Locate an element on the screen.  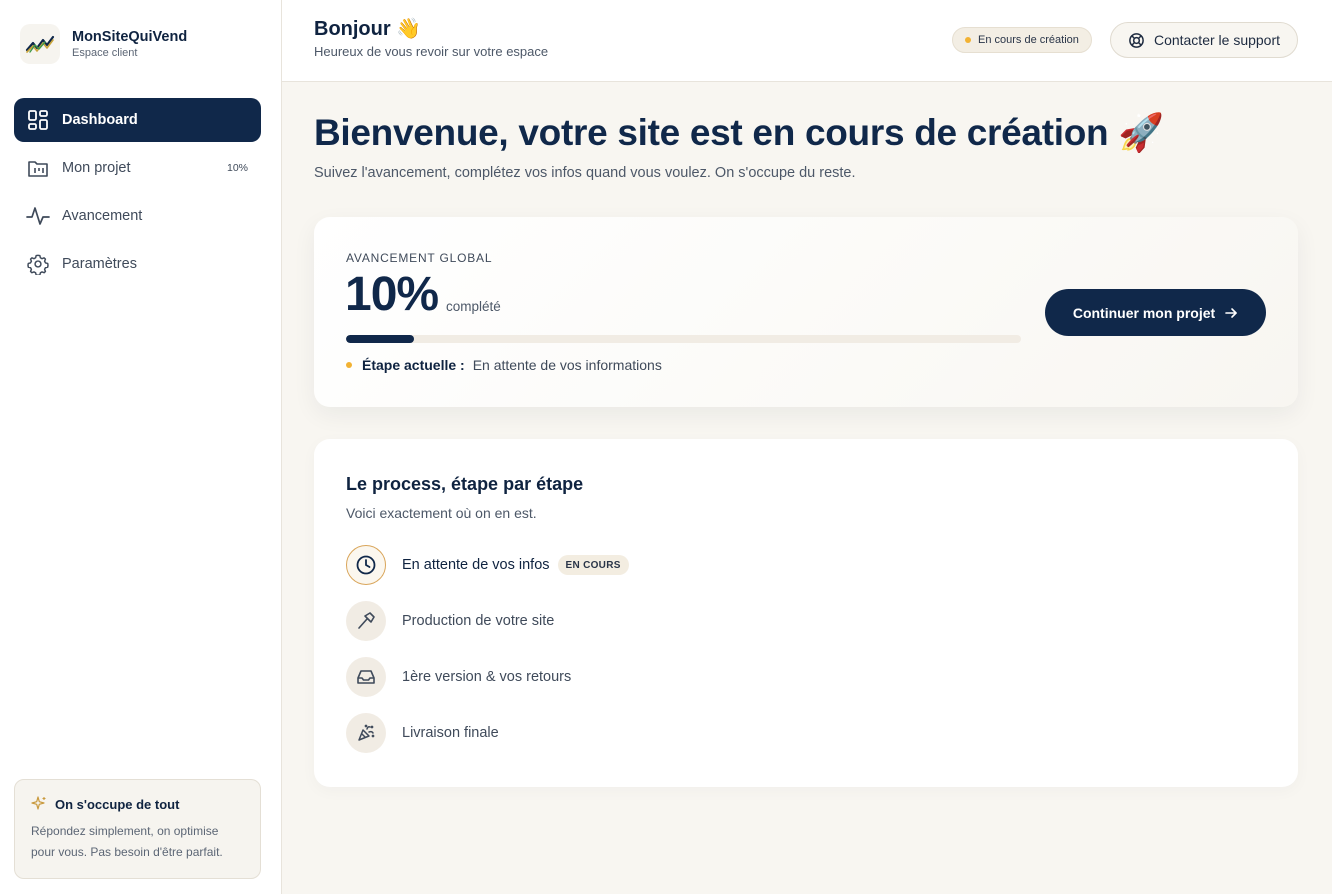
help-card-header: On s'occupe de tout is located at coordinates (137, 804).